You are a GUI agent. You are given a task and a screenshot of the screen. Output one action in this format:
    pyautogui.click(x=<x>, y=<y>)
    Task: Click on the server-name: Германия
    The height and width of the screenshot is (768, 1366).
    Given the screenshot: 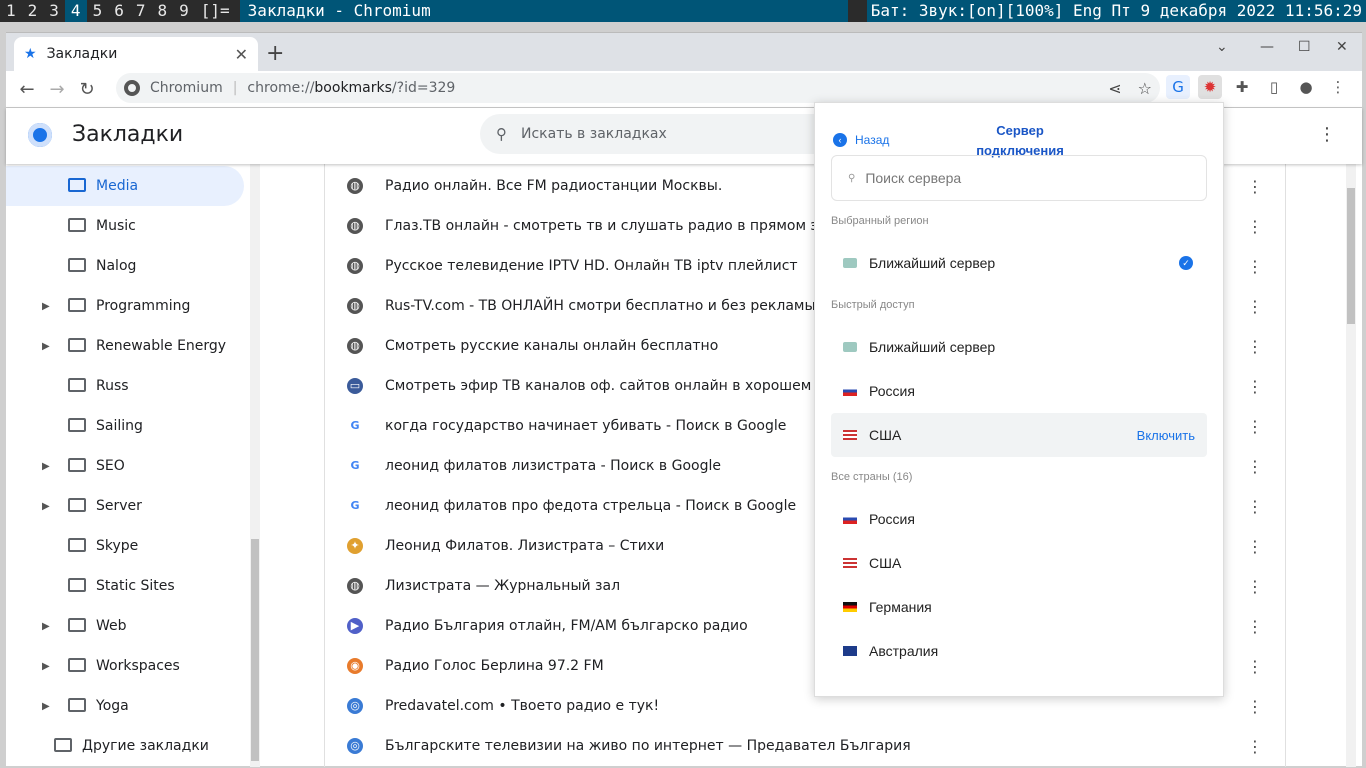 What is the action you would take?
    pyautogui.click(x=900, y=607)
    